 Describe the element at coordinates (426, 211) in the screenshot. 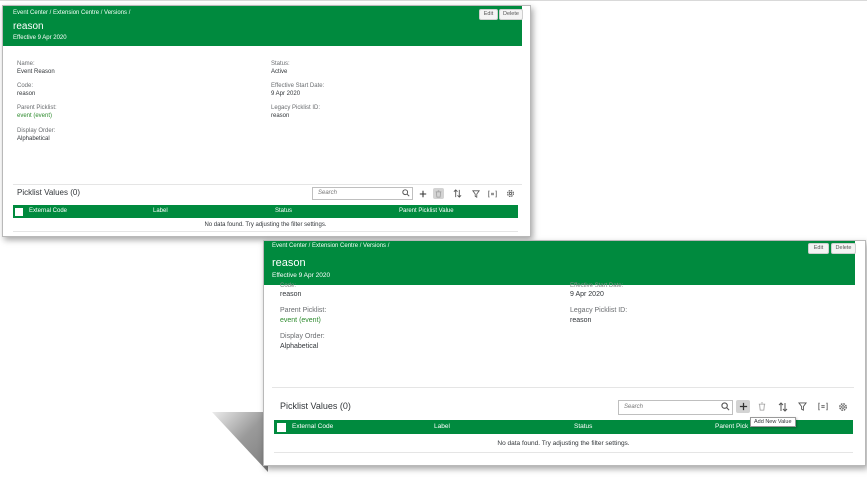

I see `column-parent-picklist-value: Parent Picklist Value` at that location.